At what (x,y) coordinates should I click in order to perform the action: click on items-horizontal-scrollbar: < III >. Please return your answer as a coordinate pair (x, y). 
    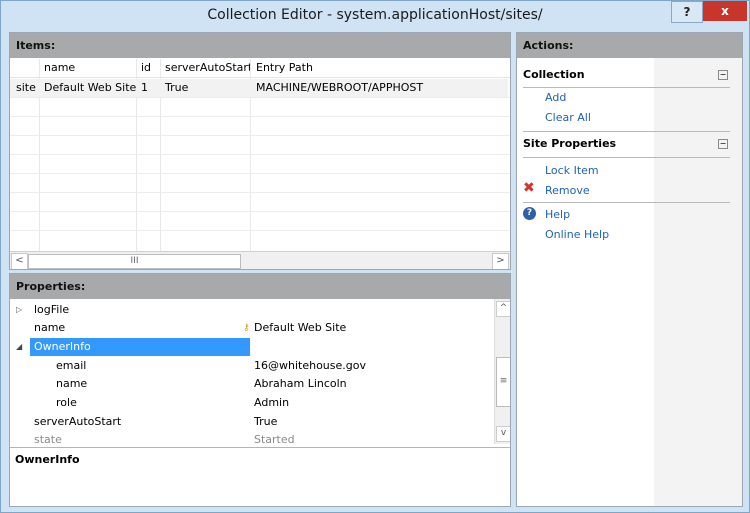
    Looking at the image, I should click on (260, 260).